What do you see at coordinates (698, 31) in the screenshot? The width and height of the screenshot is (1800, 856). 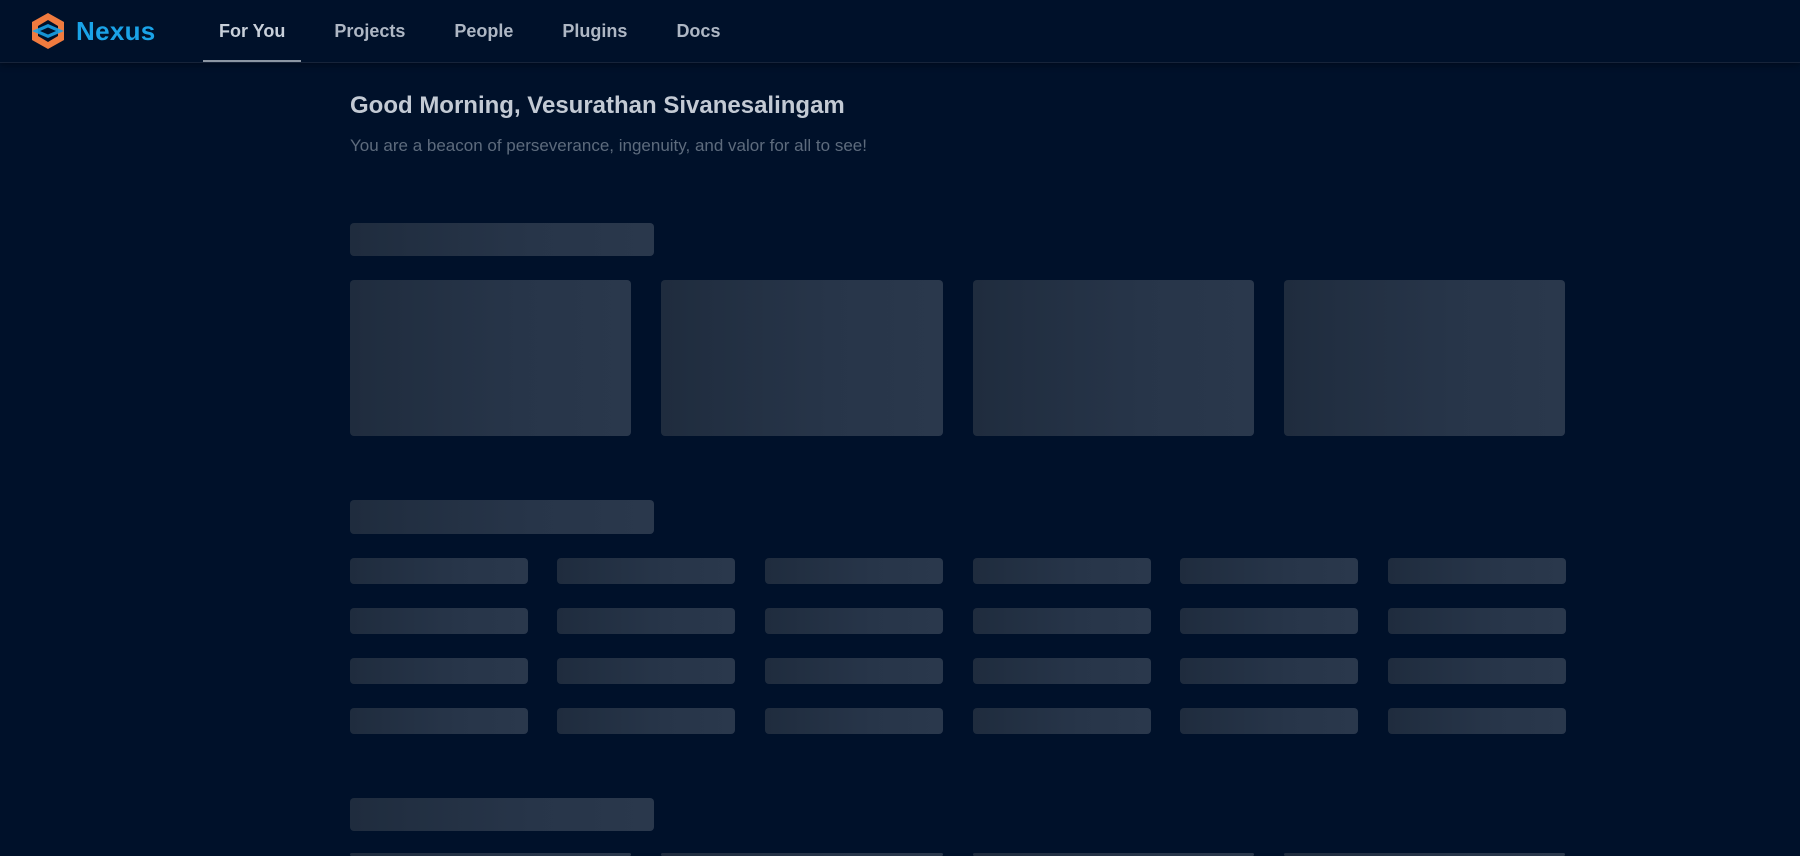 I see `tab-docs: Docs` at bounding box center [698, 31].